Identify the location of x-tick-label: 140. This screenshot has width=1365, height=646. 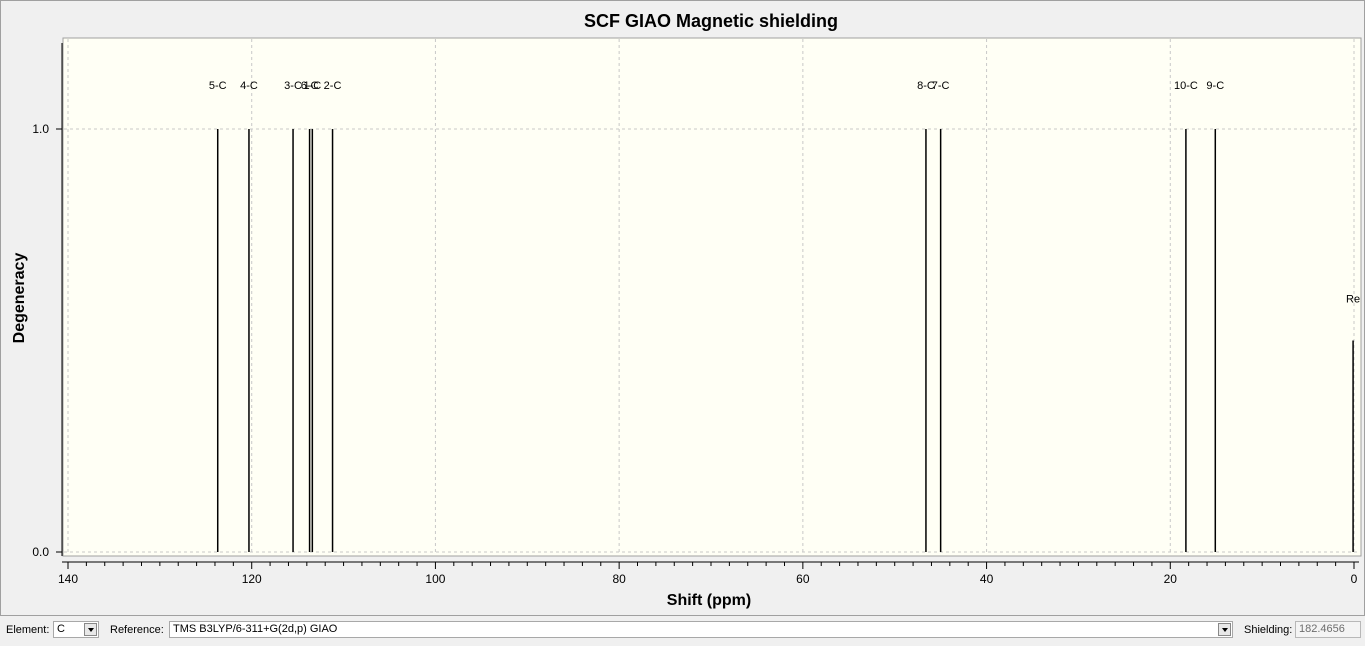
(68, 579).